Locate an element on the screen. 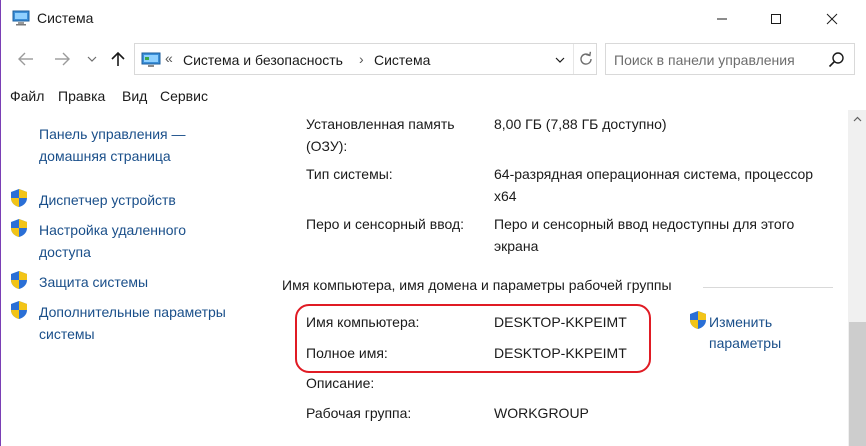  ram-label: Установленная память (ОЗУ): is located at coordinates (380, 135).